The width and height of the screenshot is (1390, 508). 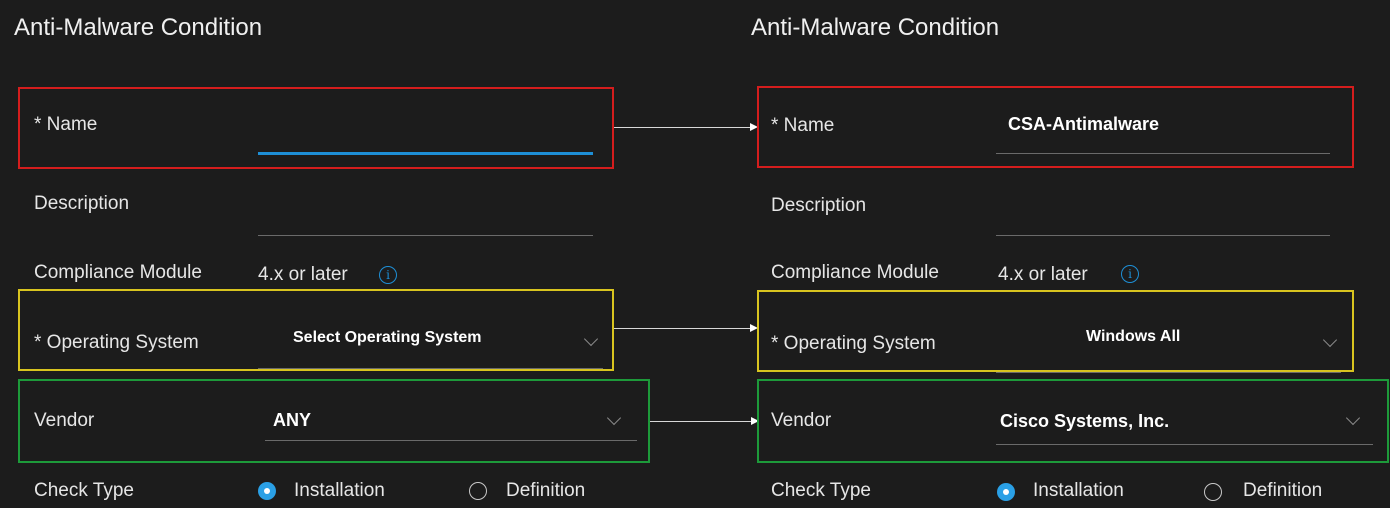 I want to click on vendor-select: ANY, so click(x=292, y=420).